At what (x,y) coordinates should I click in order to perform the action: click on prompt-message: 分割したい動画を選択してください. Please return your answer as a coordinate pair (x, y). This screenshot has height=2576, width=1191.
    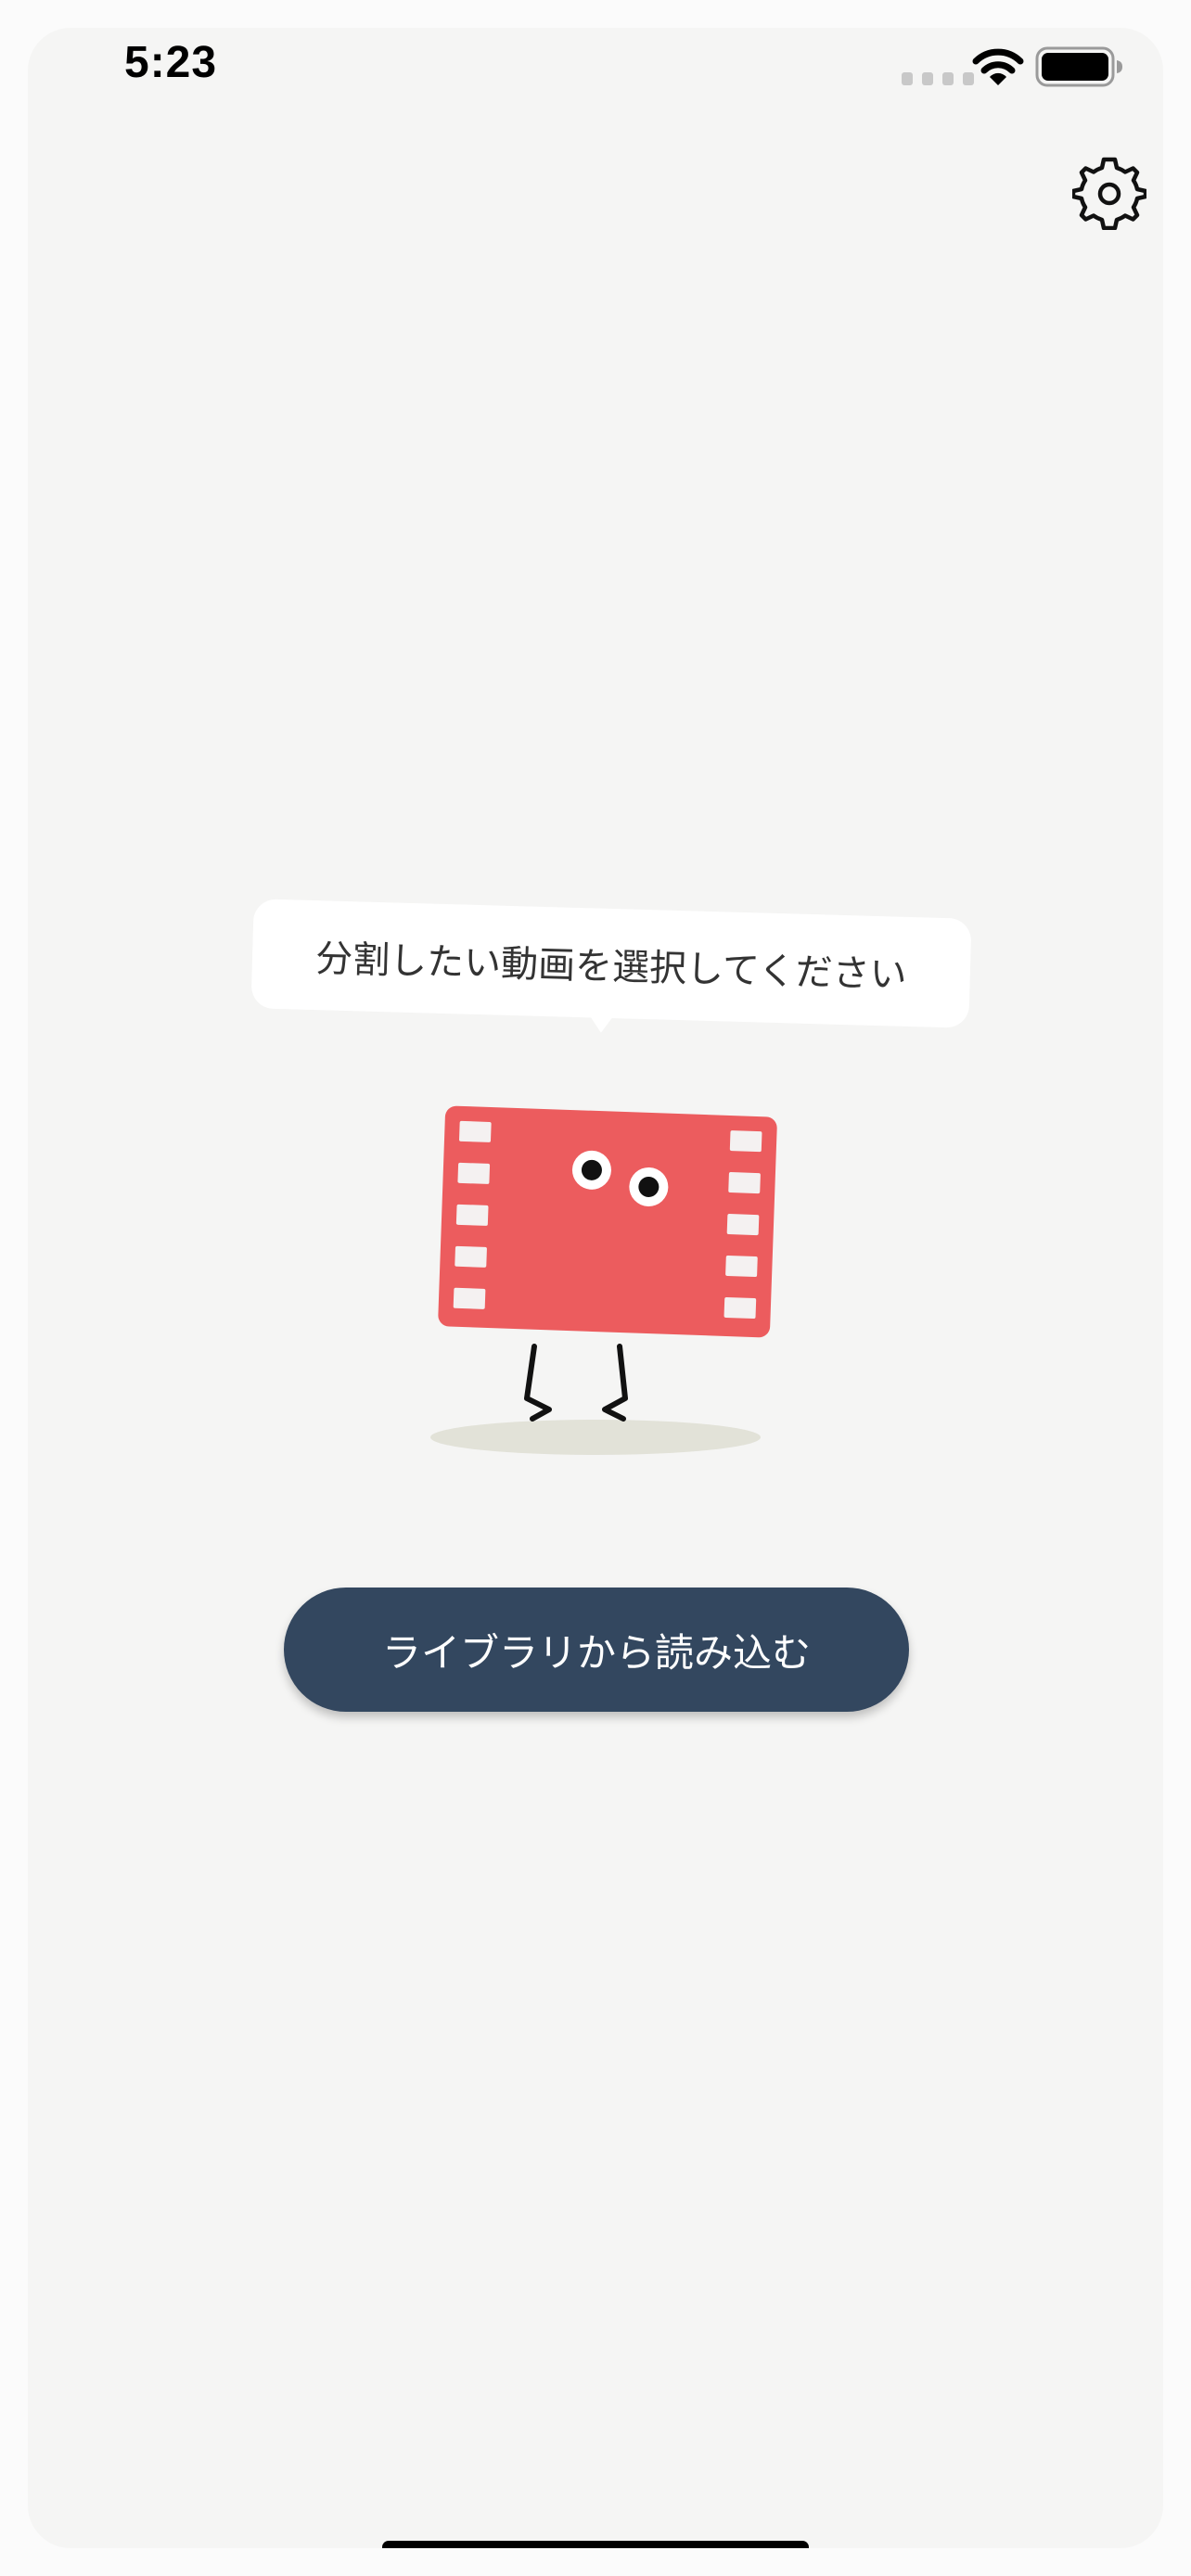
    Looking at the image, I should click on (611, 967).